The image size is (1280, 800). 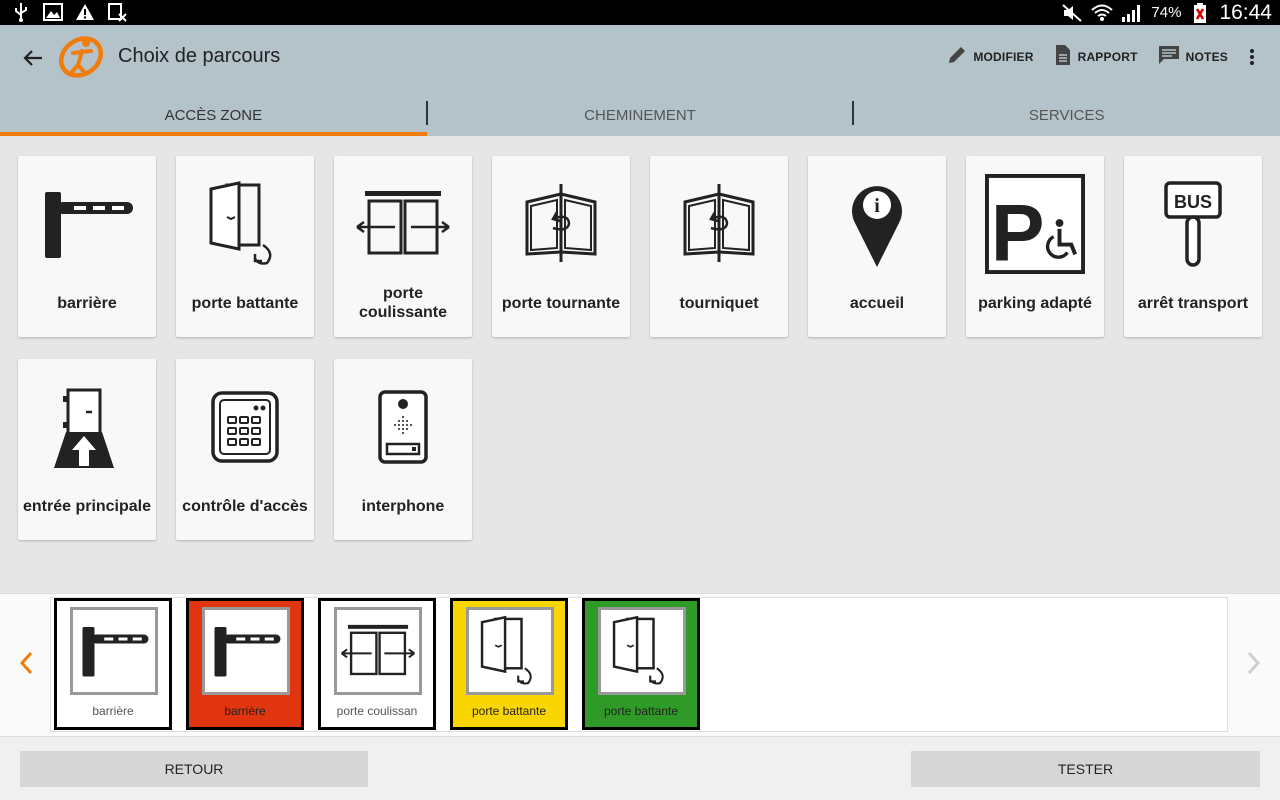 I want to click on strip-tile-3: porte coulissan, so click(x=377, y=664).